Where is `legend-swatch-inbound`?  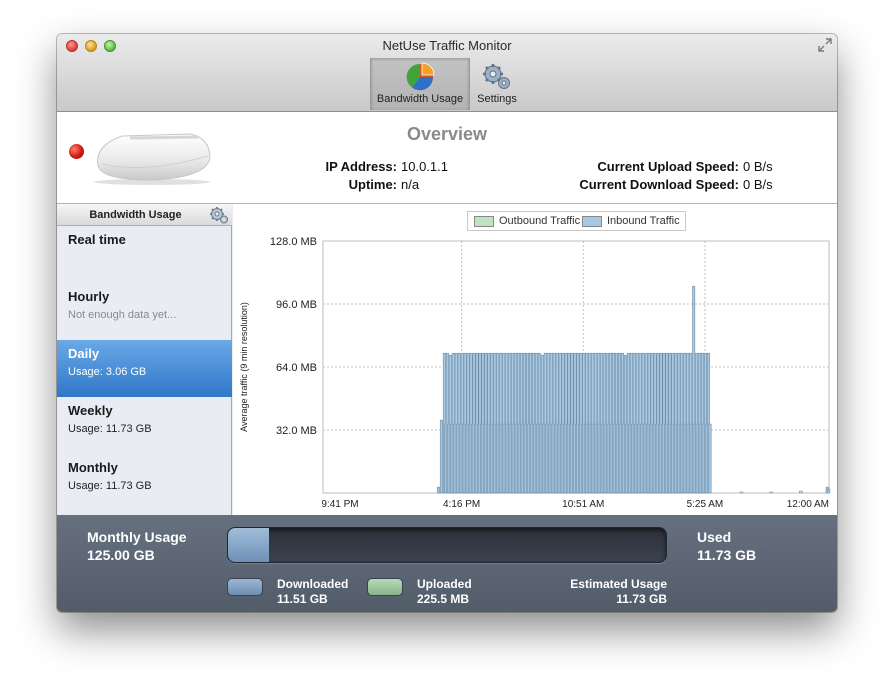 legend-swatch-inbound is located at coordinates (592, 221).